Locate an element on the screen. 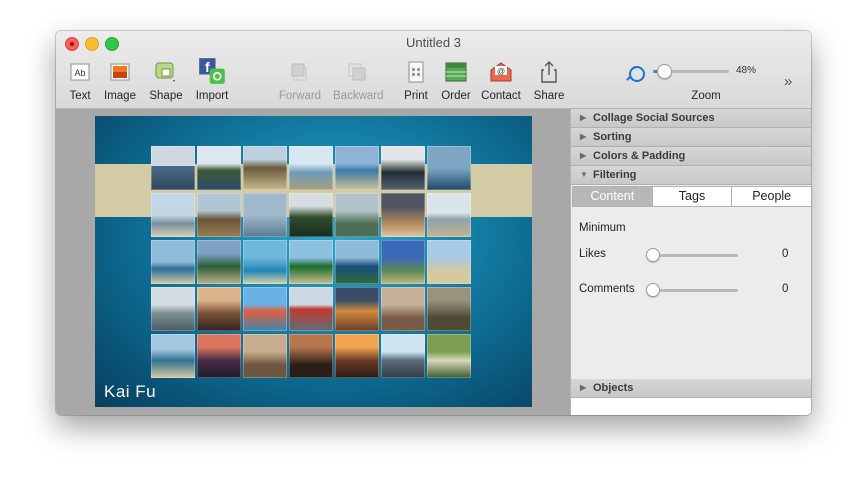  section-filtering: ▼ Filtering is located at coordinates (691, 175).